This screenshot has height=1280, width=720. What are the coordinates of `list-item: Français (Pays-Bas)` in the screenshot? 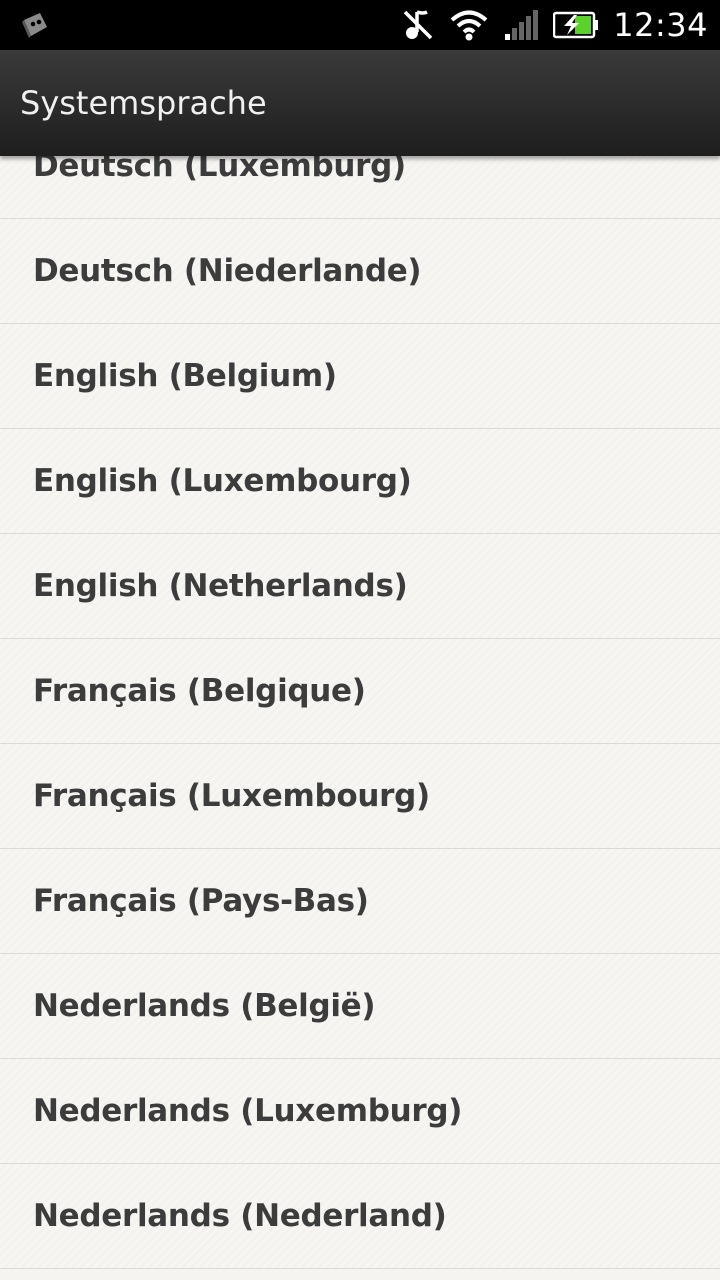 It's located at (360, 901).